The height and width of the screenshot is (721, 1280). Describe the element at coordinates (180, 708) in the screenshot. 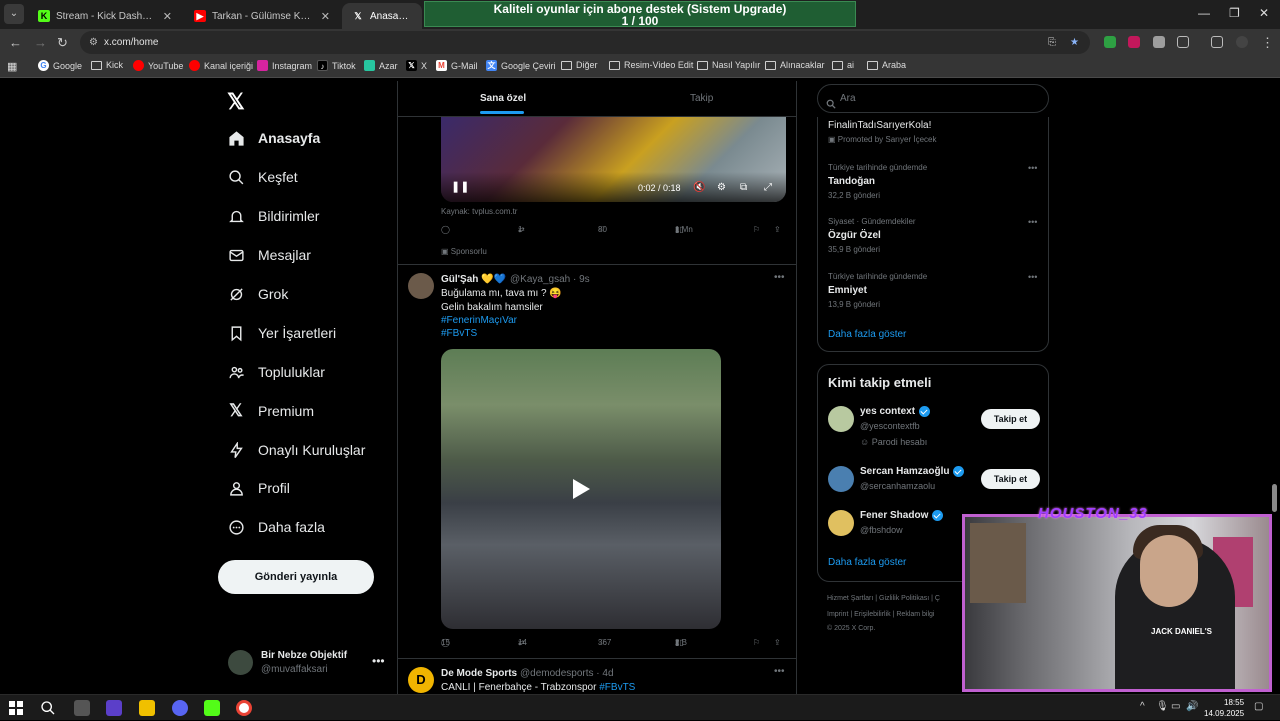

I see `discord-icon` at that location.